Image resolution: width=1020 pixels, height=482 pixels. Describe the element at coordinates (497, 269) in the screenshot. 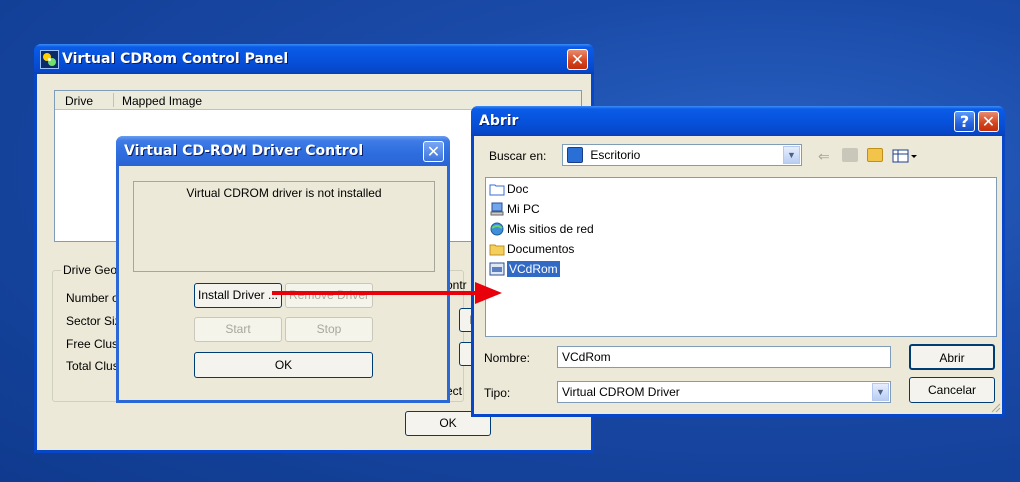

I see `driver-file-icon` at that location.